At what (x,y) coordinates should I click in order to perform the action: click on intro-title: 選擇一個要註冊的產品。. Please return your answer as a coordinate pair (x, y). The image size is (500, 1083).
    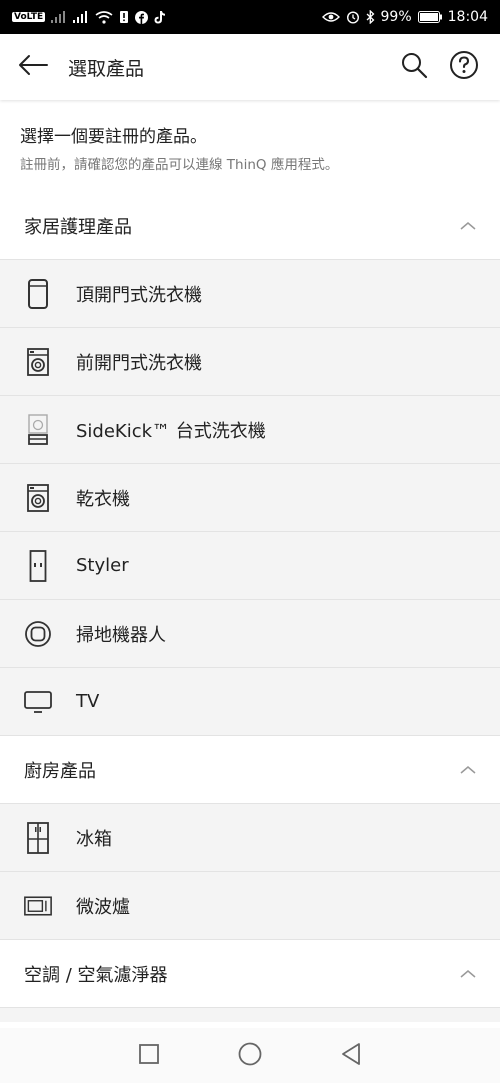
    Looking at the image, I should click on (113, 137).